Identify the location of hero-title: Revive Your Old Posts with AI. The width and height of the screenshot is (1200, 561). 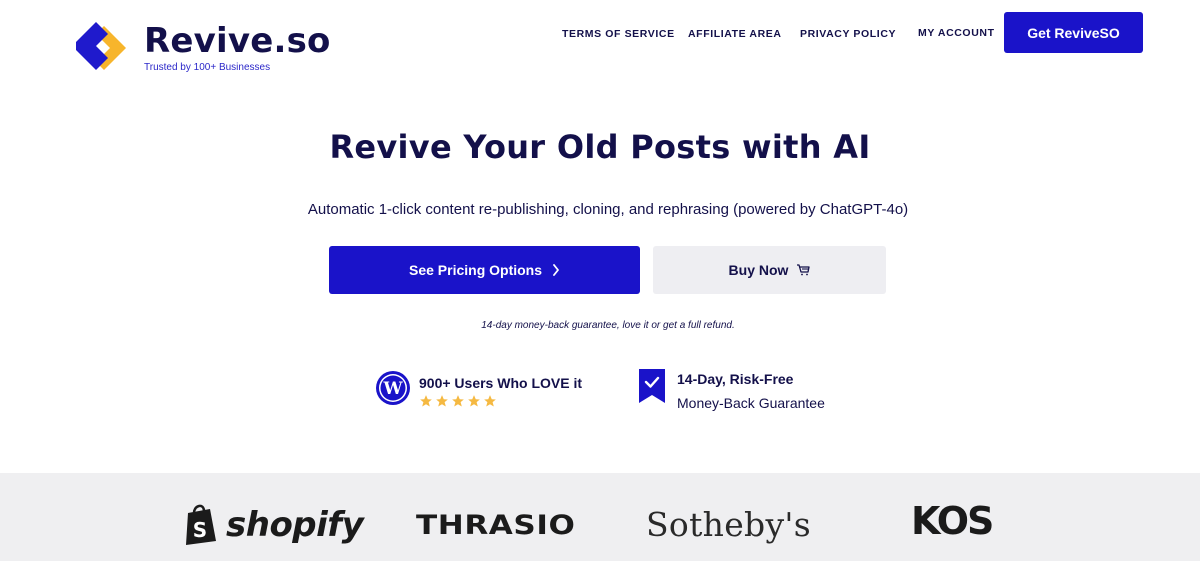
(600, 147).